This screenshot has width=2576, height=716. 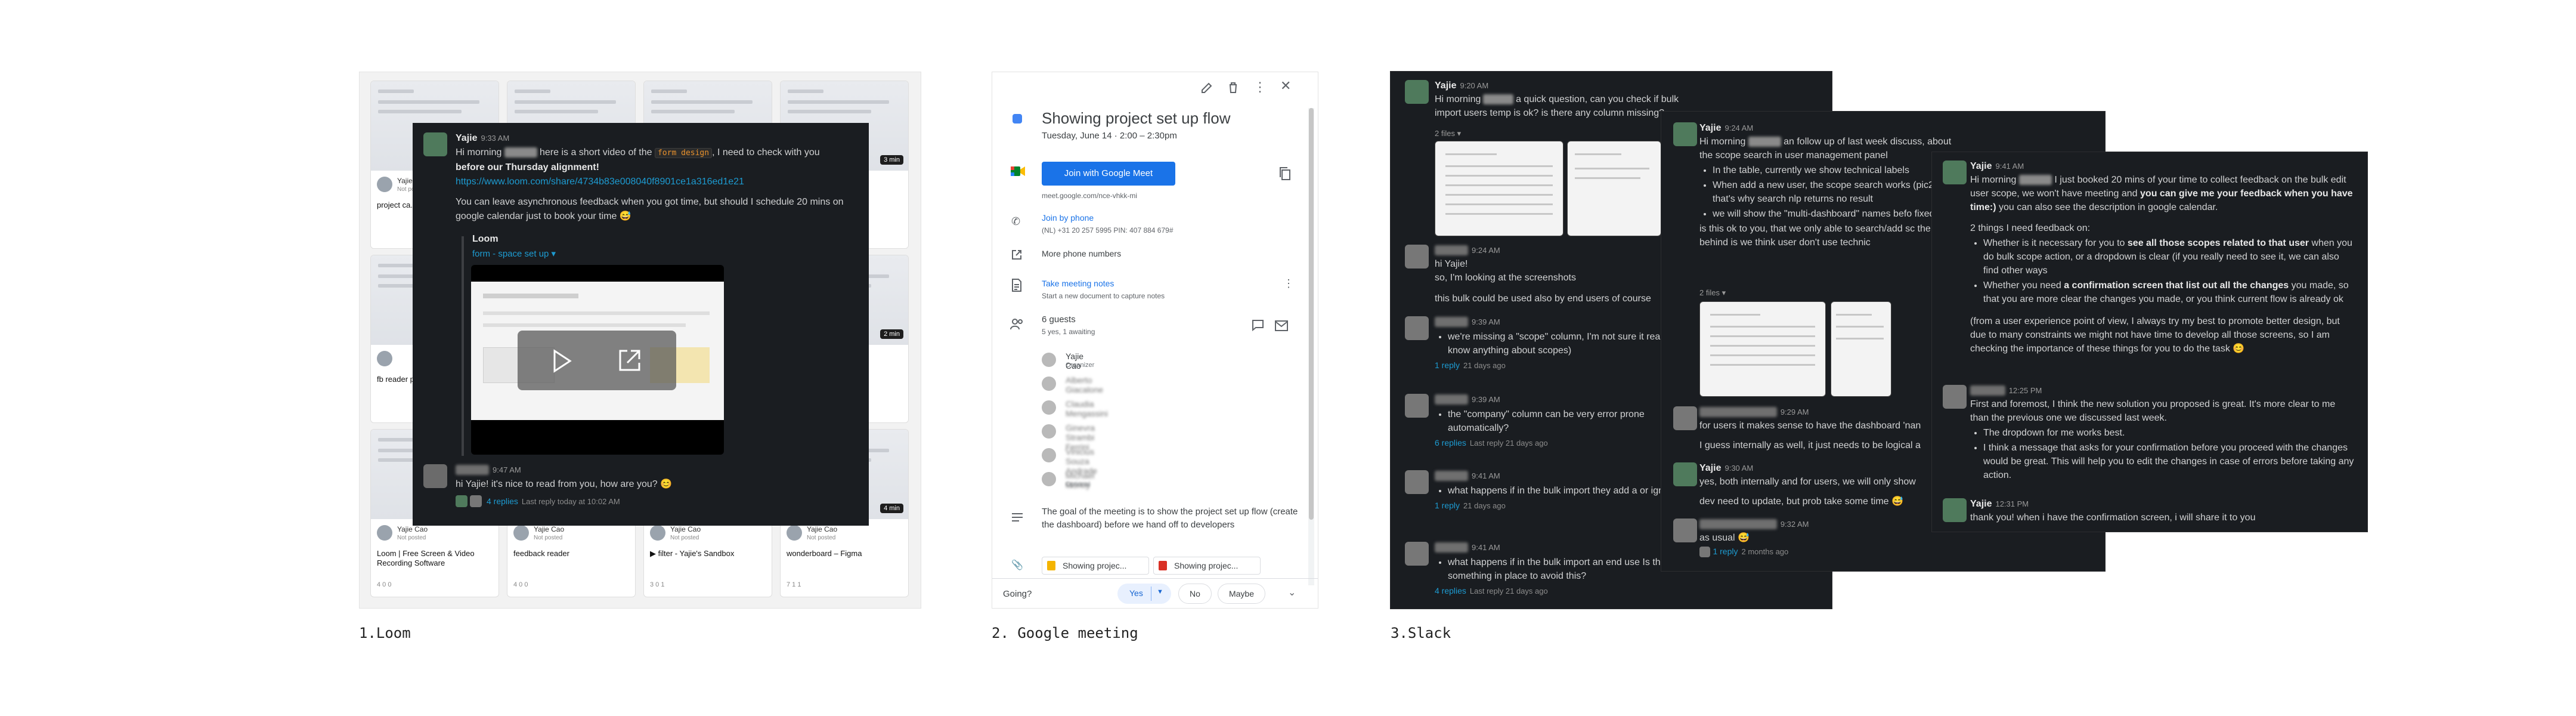 I want to click on message-time: 9:33 AM, so click(x=495, y=138).